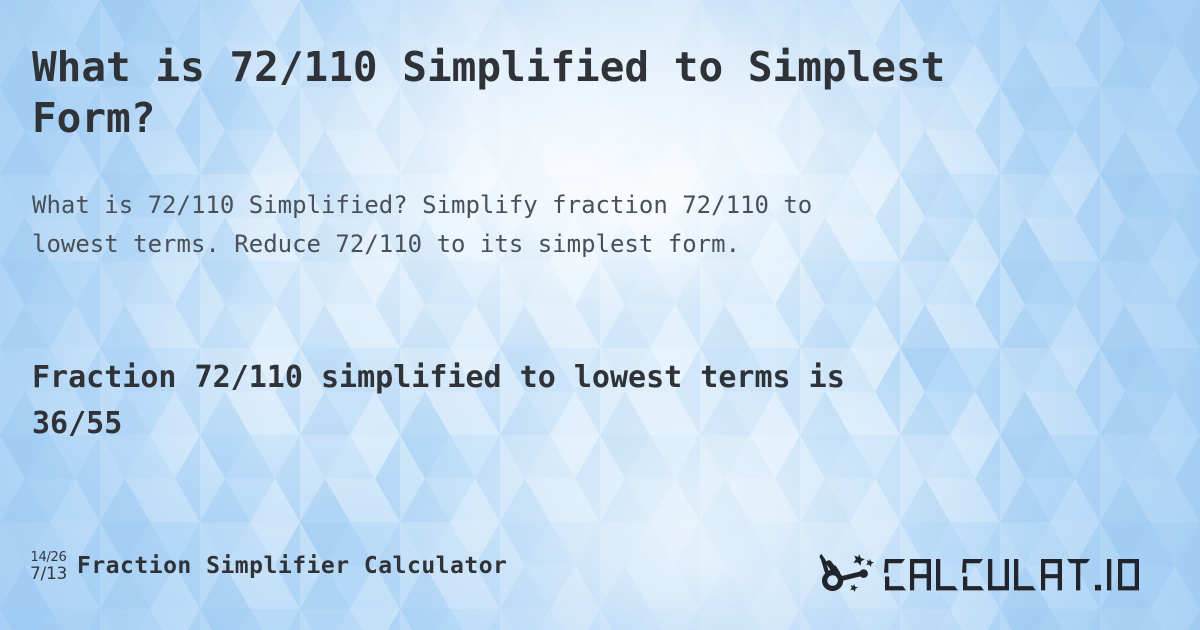  What do you see at coordinates (292, 566) in the screenshot?
I see `footer-tool-name: Fraction Simplifier Calculator` at bounding box center [292, 566].